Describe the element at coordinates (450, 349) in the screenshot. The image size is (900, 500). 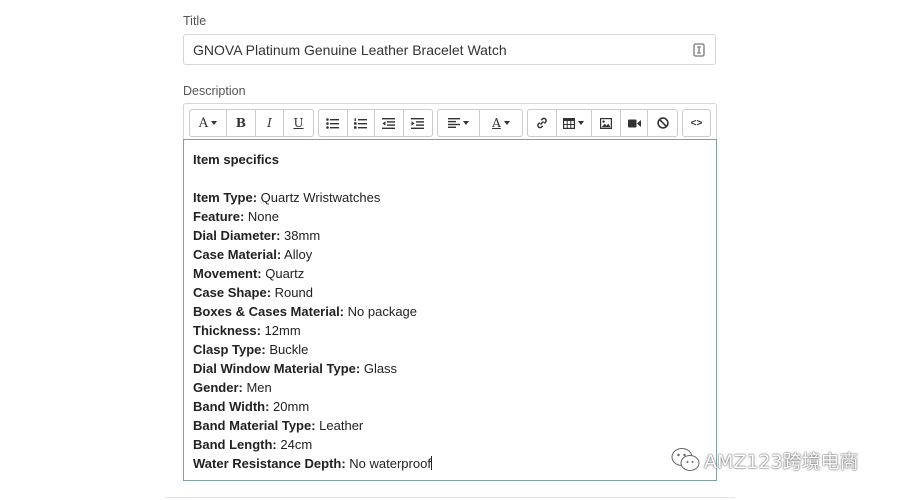
I see `spec-row: Clasp Type: Buckle` at that location.